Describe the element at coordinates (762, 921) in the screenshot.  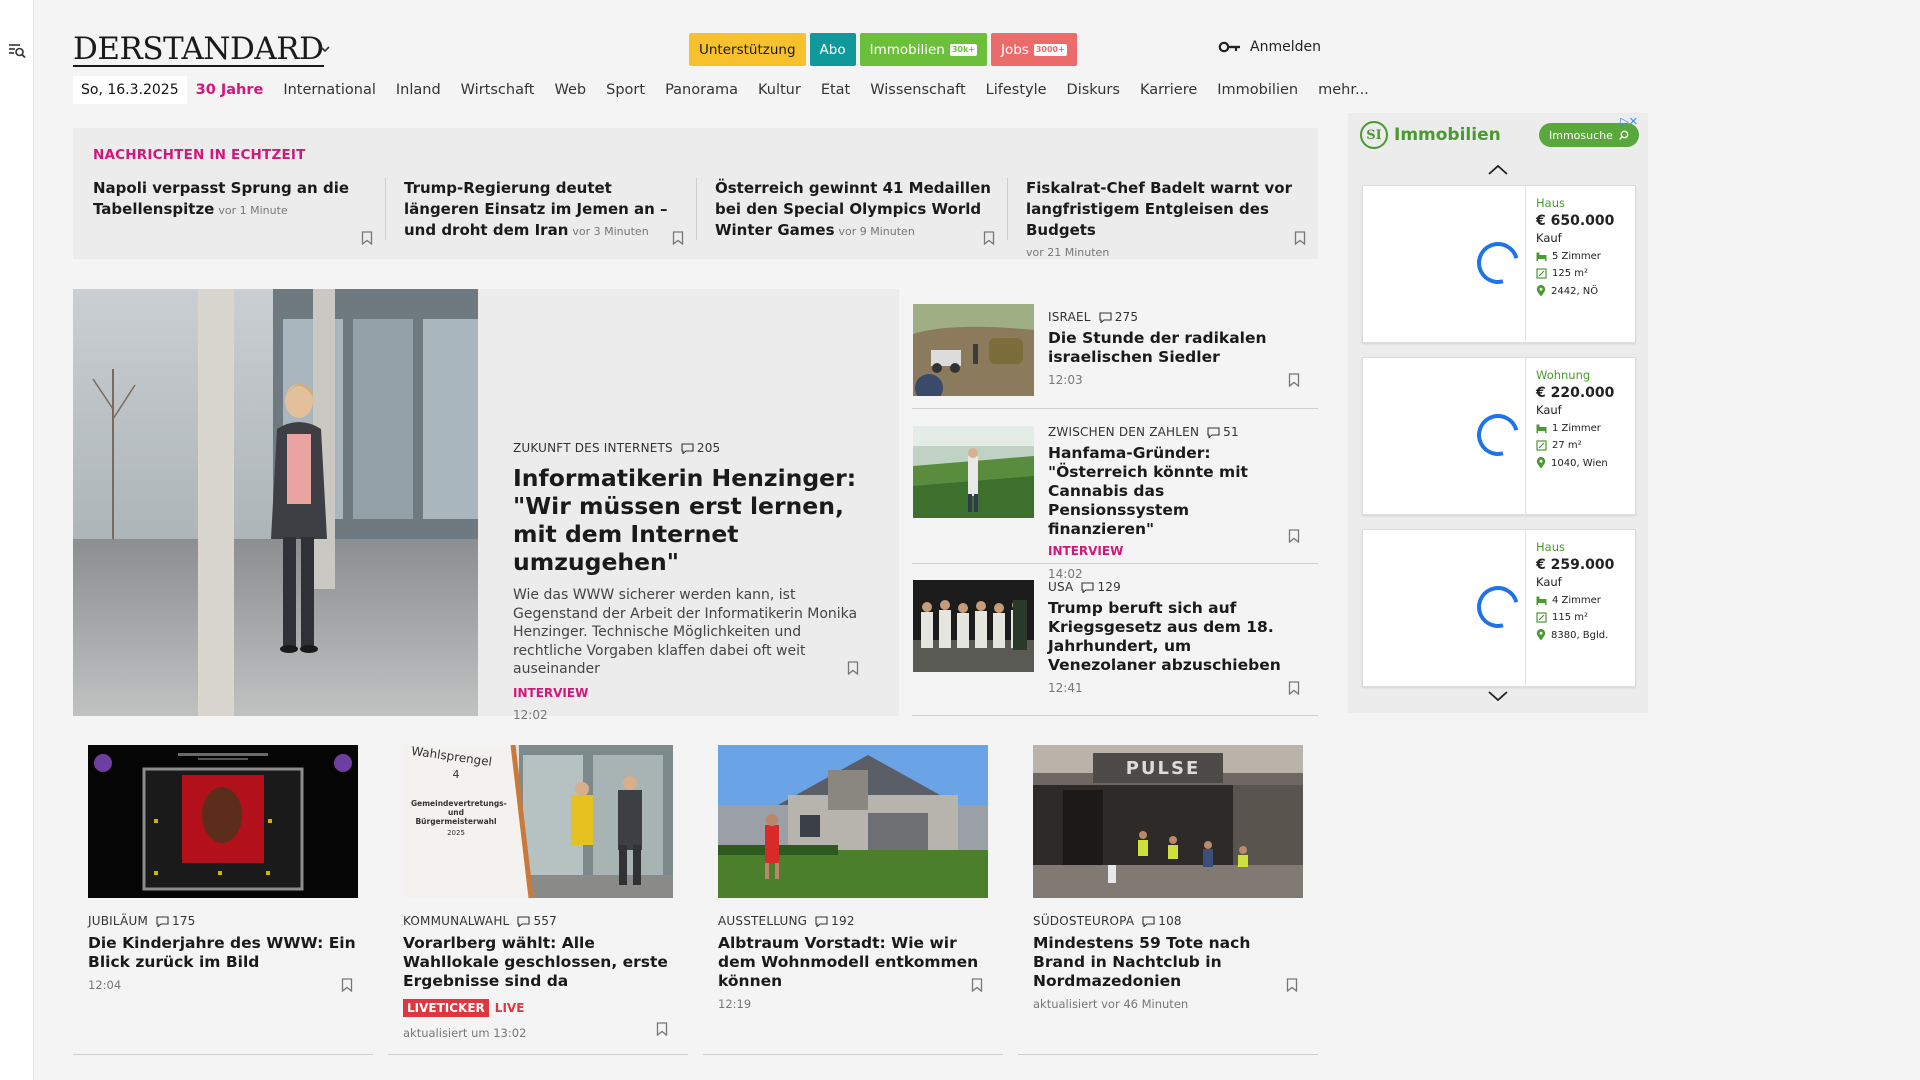
I see `article-kicker: AUSSTELLUNG` at that location.